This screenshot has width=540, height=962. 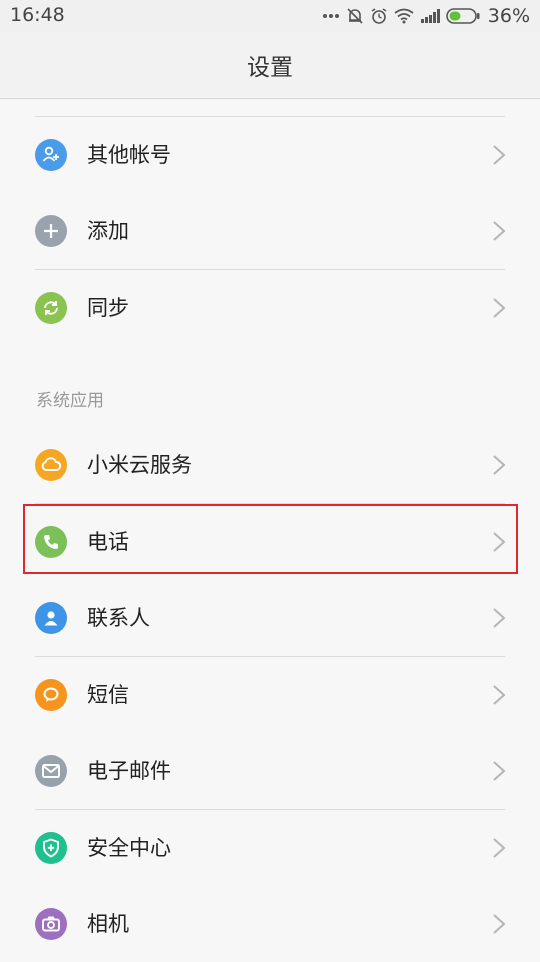 What do you see at coordinates (51, 618) in the screenshot?
I see `contacts-icon` at bounding box center [51, 618].